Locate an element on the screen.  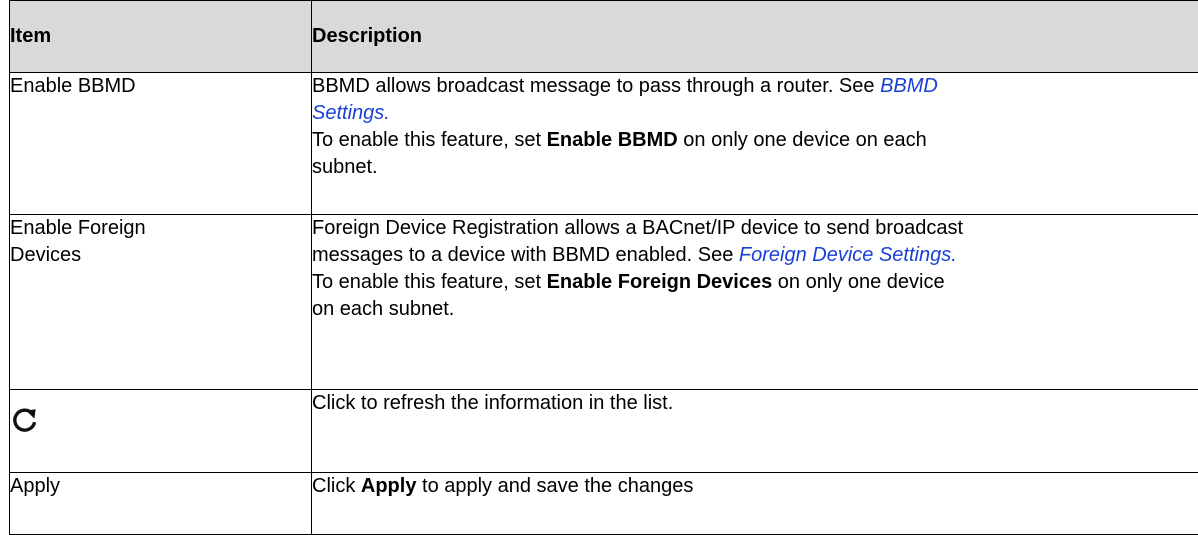
description-text: Click is located at coordinates (336, 486).